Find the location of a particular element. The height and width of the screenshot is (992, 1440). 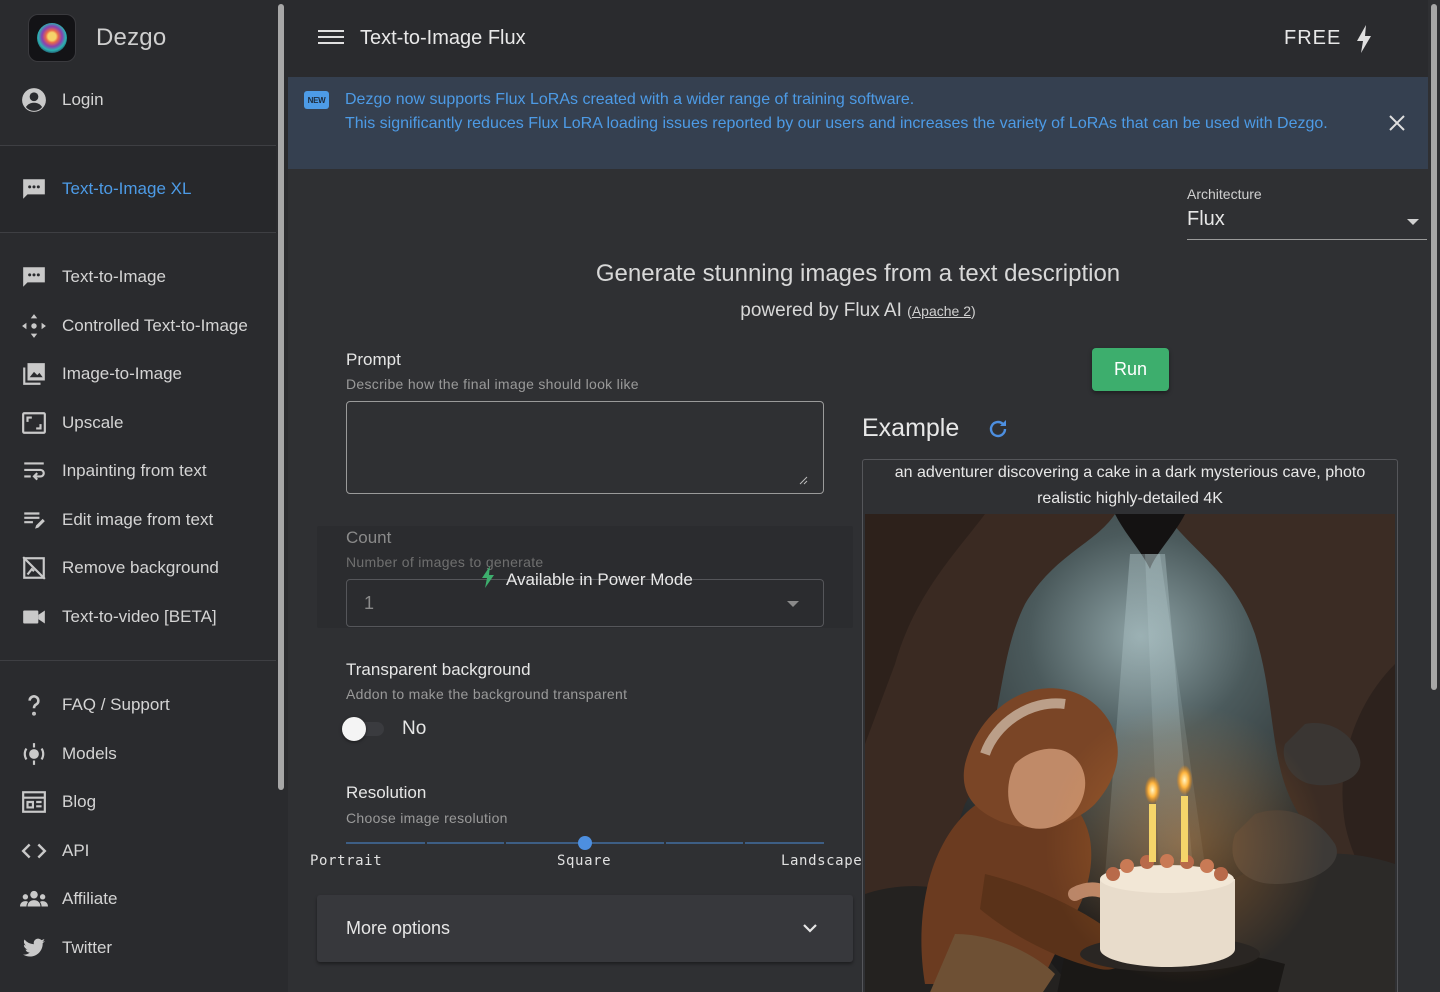

brand: Dezgo is located at coordinates (97, 38).